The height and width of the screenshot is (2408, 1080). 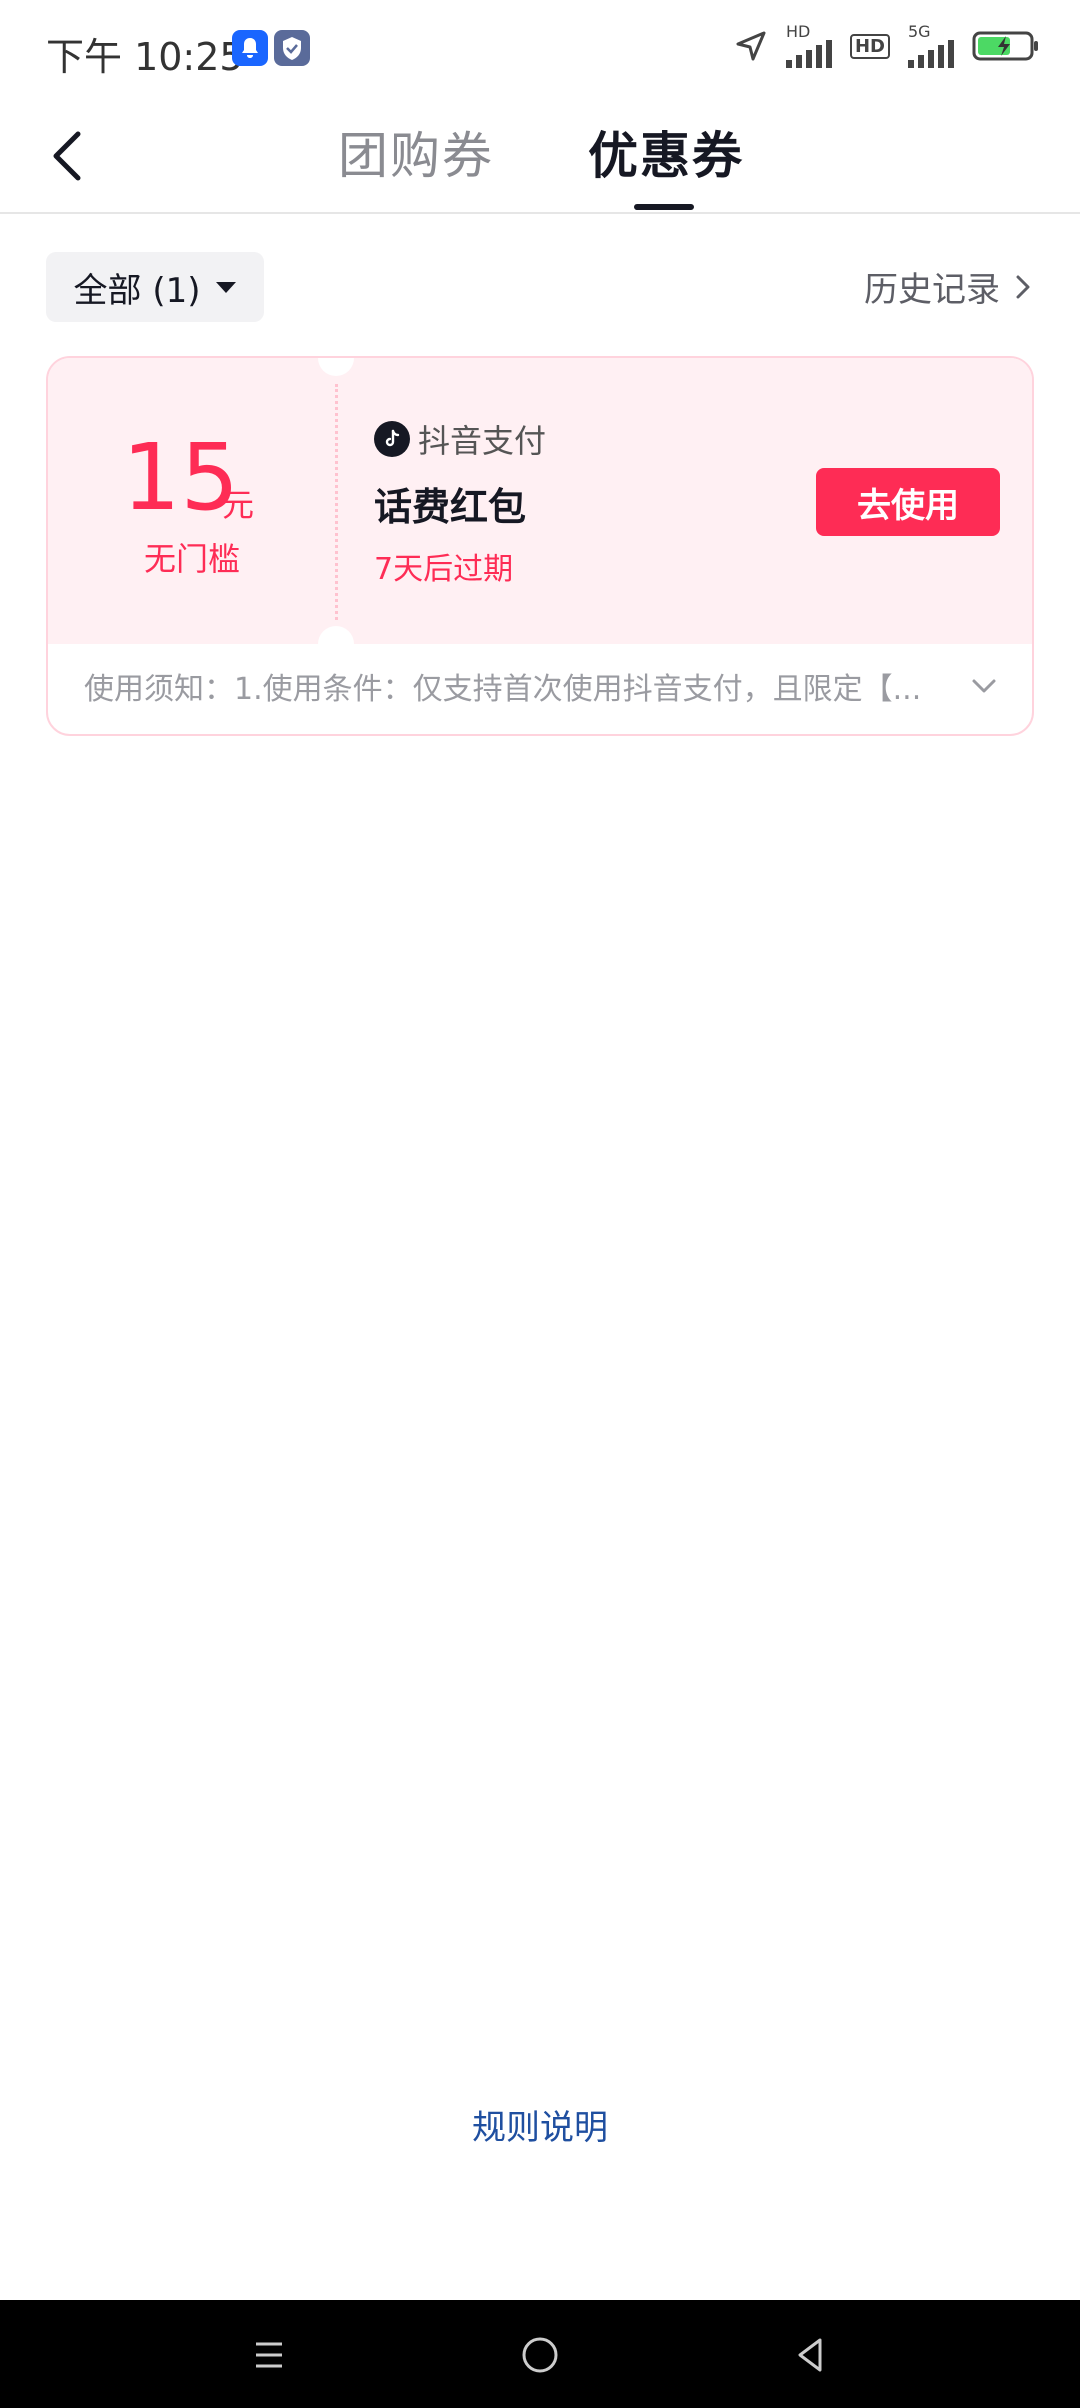 What do you see at coordinates (269, 2355) in the screenshot?
I see `menu-icon` at bounding box center [269, 2355].